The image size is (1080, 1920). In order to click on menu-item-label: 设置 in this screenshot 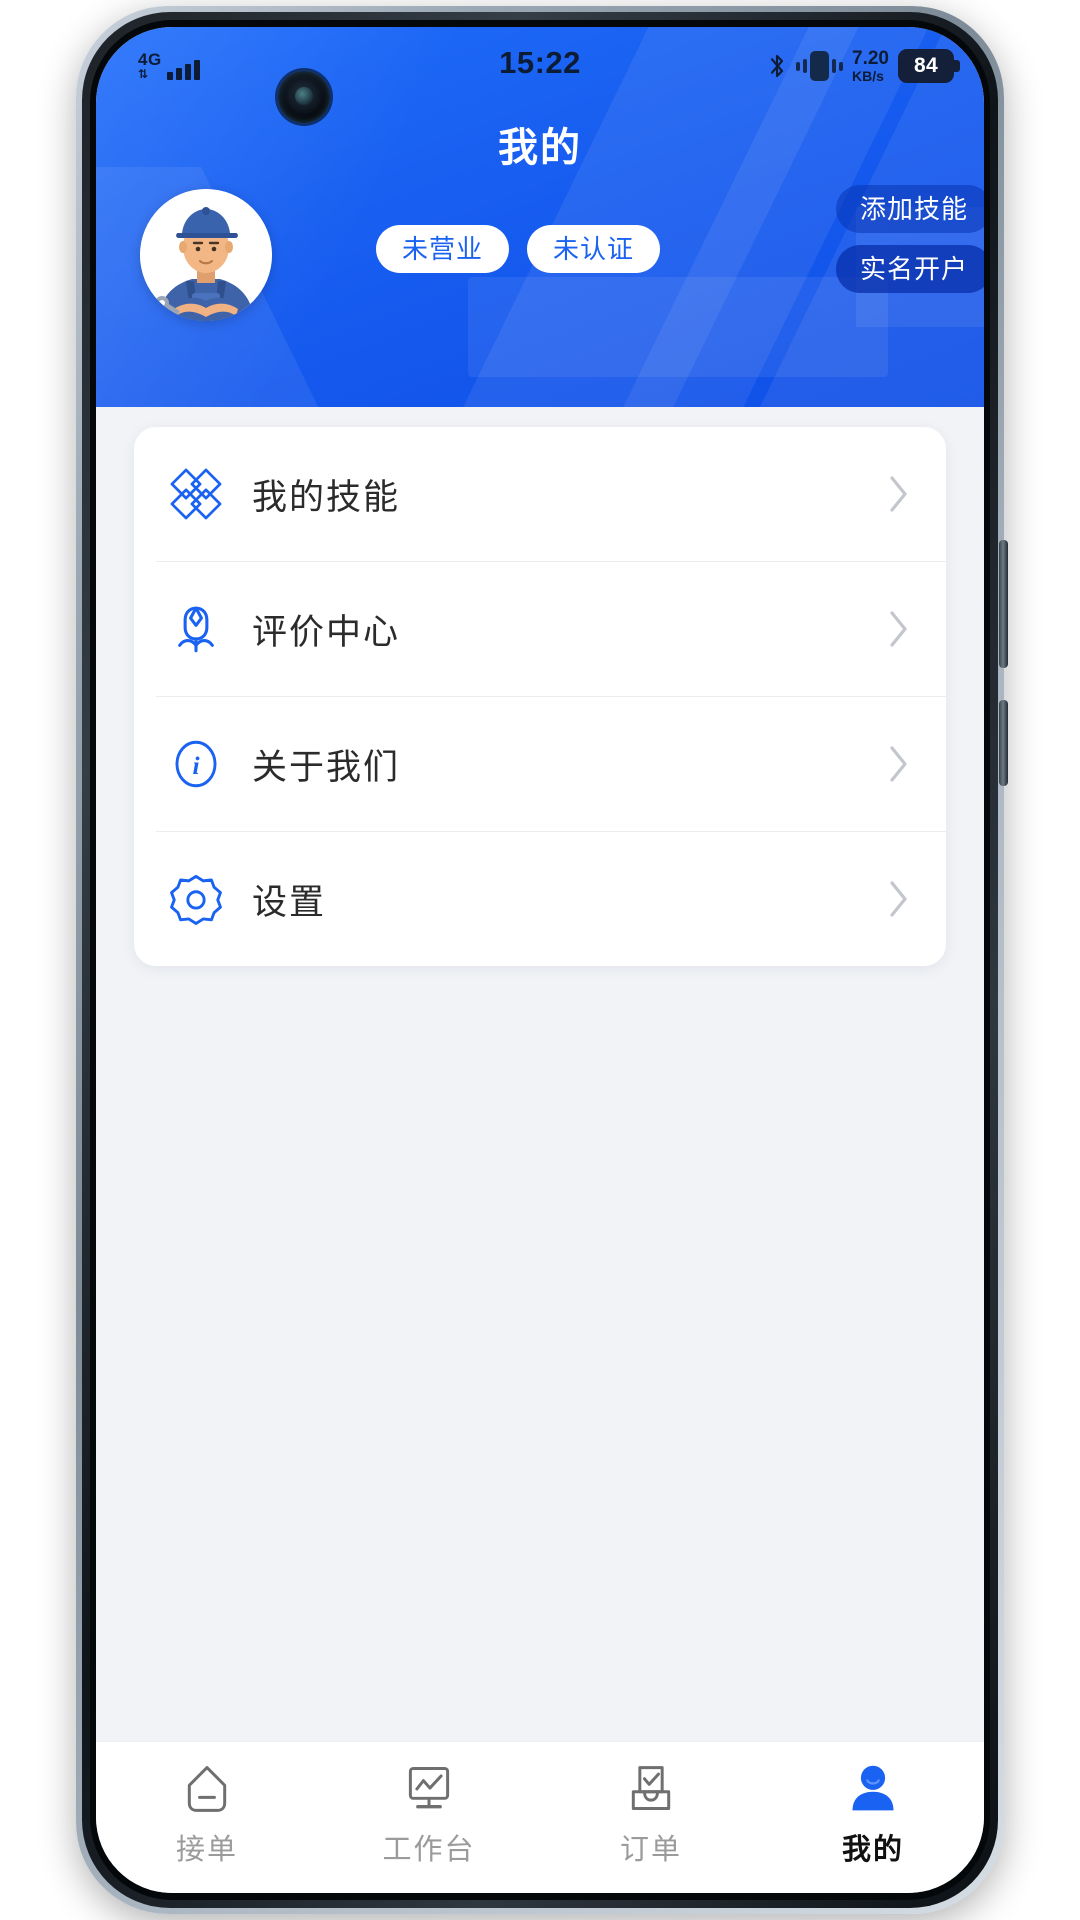, I will do `click(289, 902)`.